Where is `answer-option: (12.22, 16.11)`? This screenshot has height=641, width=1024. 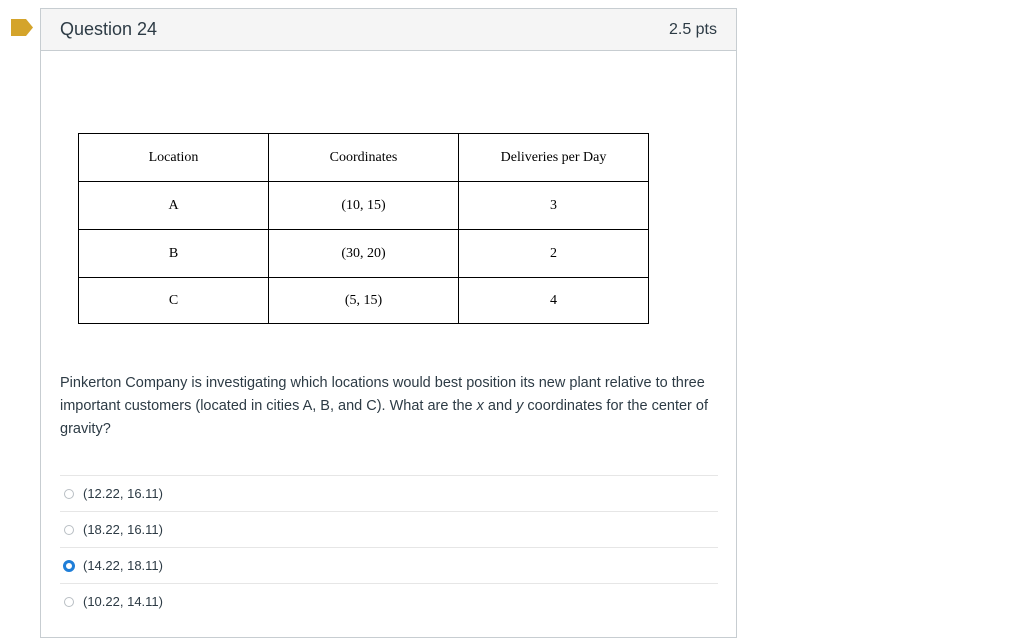
answer-option: (12.22, 16.11) is located at coordinates (389, 493).